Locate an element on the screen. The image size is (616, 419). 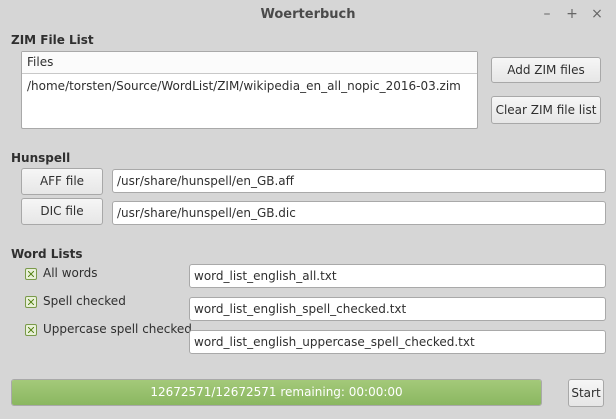
spell-checked-file-field: word_list_english_spell_checked.txt is located at coordinates (397, 309).